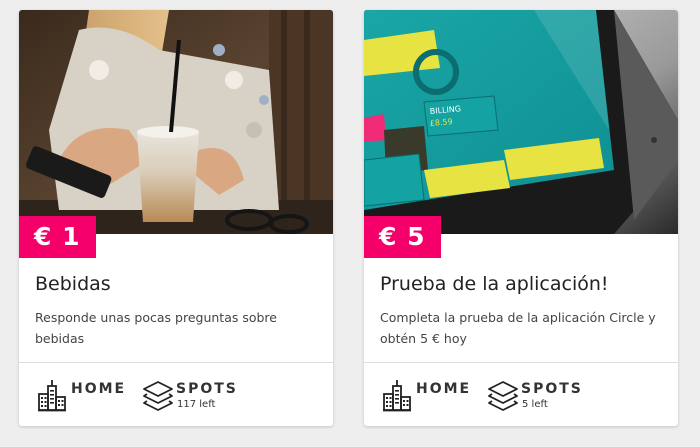  I want to click on offer-footer: HOME SPOTS 5 left, so click(521, 394).